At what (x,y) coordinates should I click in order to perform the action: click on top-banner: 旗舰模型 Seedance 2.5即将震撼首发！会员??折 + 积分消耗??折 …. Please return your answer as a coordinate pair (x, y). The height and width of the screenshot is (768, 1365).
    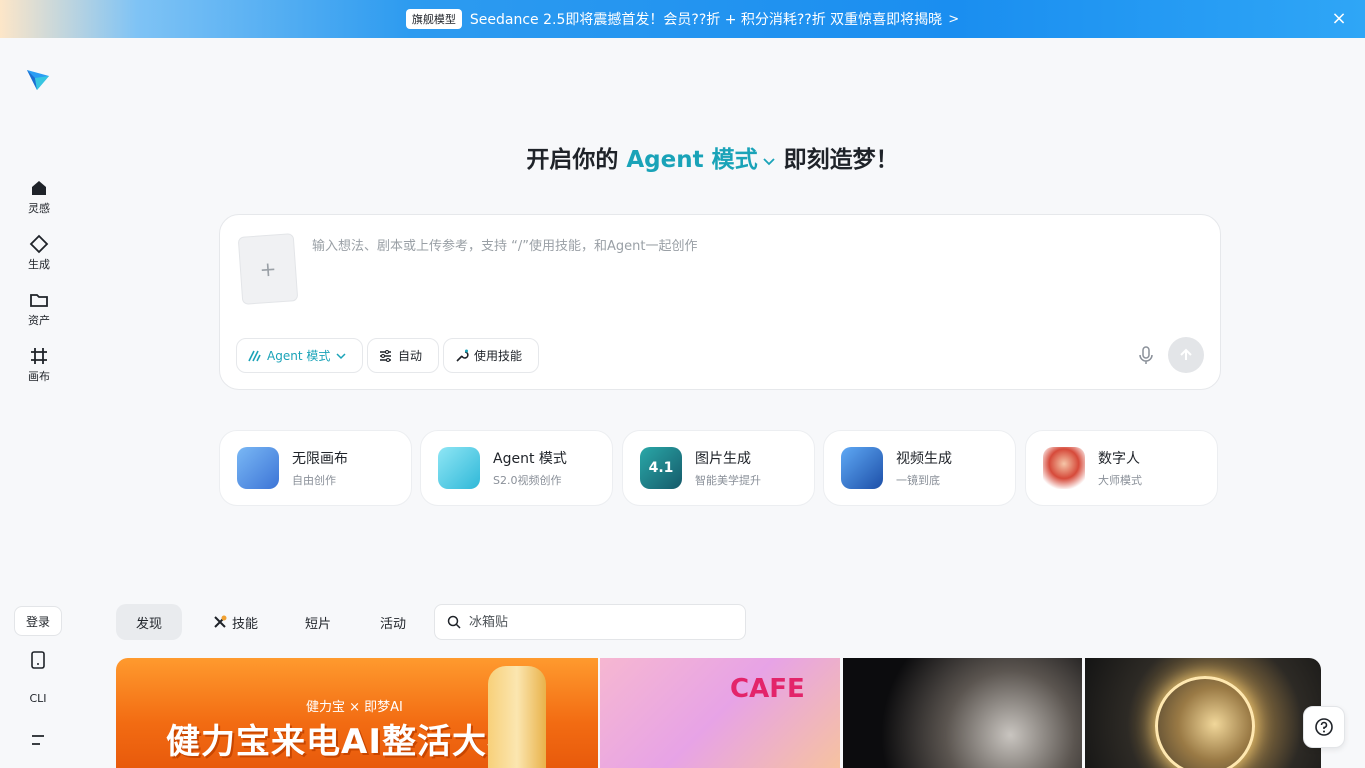
    Looking at the image, I should click on (682, 19).